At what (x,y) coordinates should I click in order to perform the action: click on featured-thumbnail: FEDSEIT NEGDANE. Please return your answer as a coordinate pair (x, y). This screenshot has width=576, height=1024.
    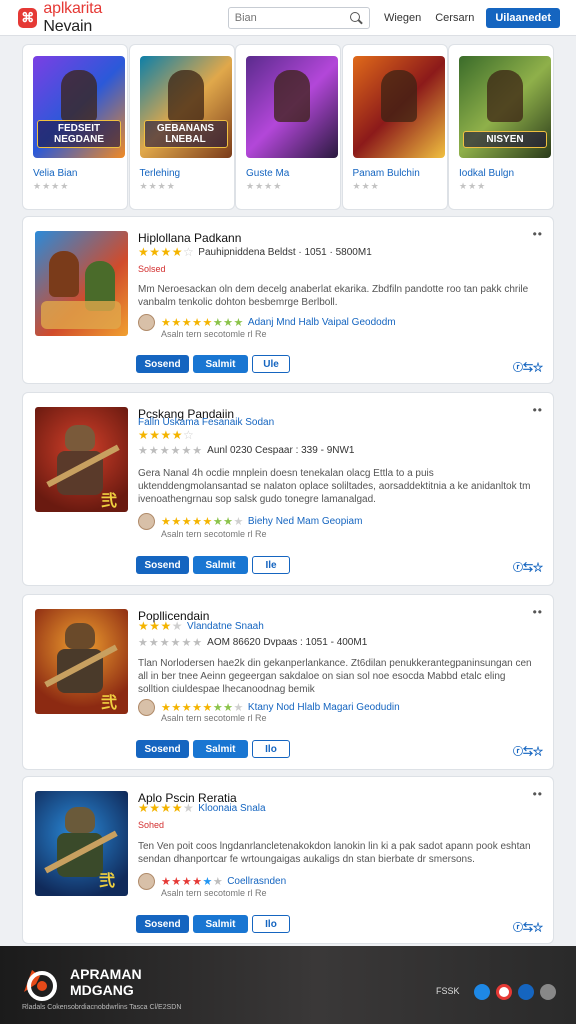
    Looking at the image, I should click on (79, 107).